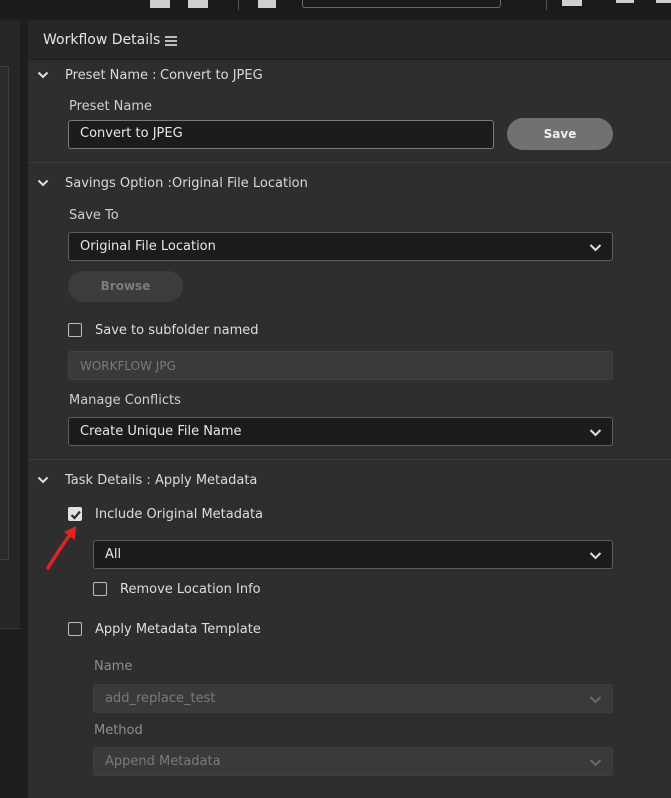  What do you see at coordinates (108, 480) in the screenshot?
I see `task-section-label: Task Details :` at bounding box center [108, 480].